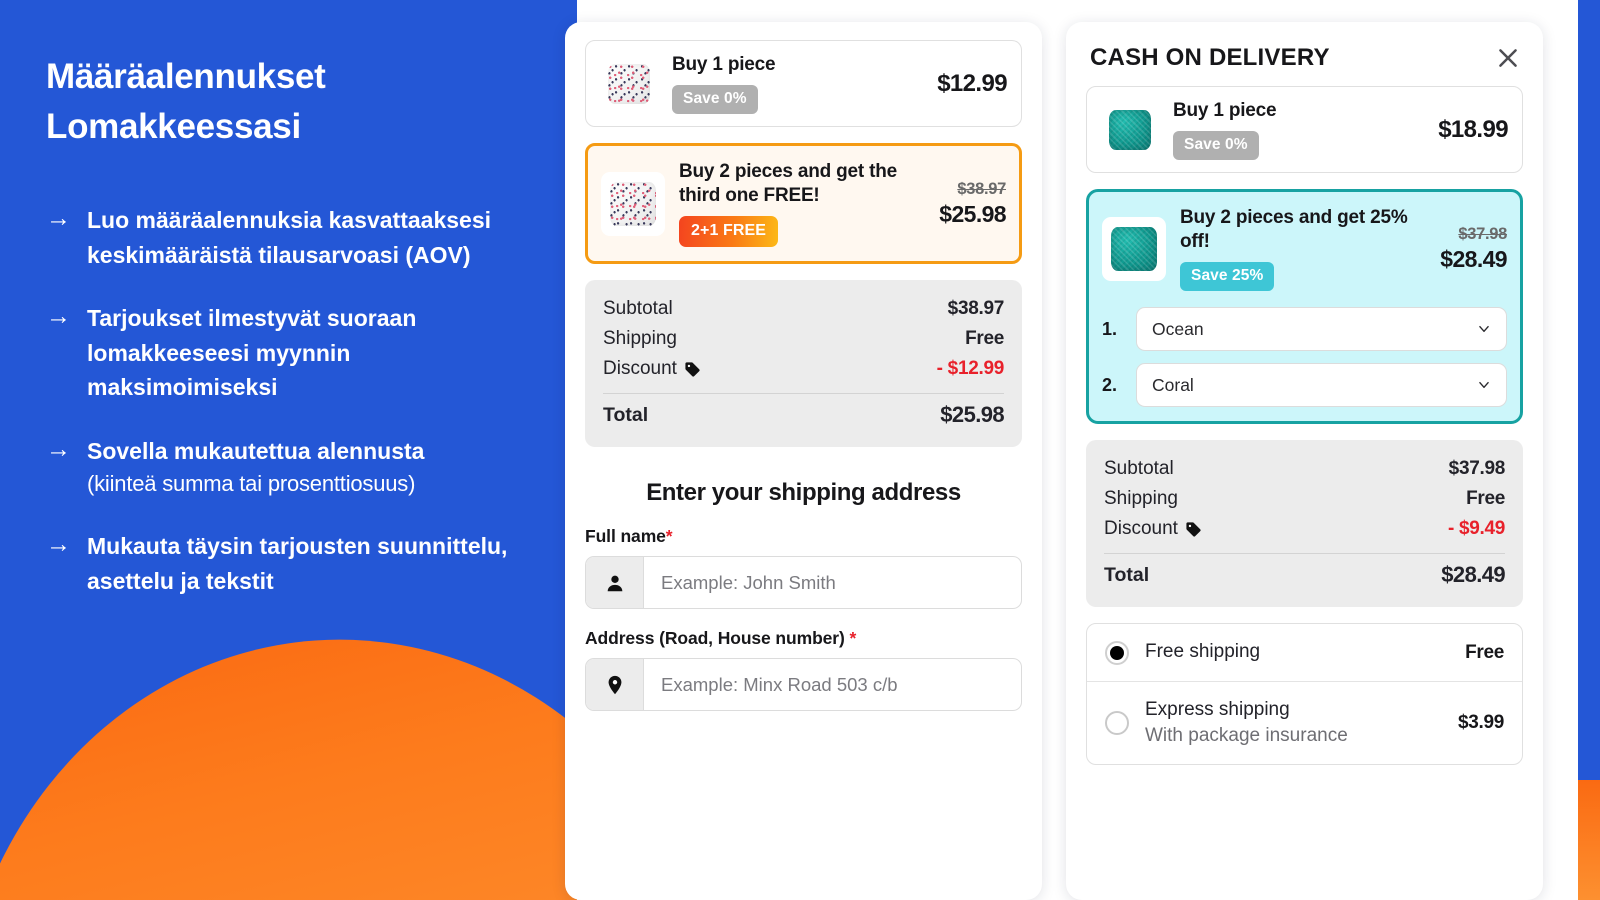  What do you see at coordinates (1482, 233) in the screenshot?
I see `offer-price-original: $37.98` at bounding box center [1482, 233].